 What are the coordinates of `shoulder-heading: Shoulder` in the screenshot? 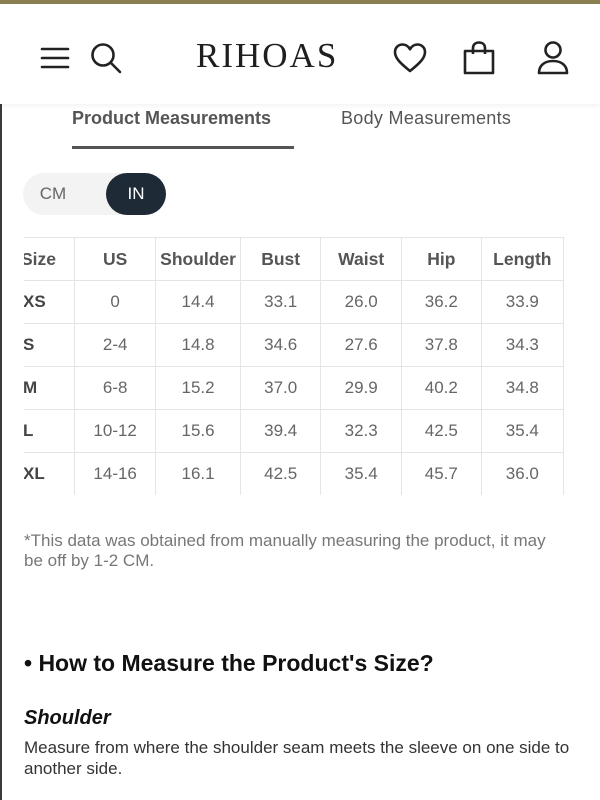 It's located at (67, 718).